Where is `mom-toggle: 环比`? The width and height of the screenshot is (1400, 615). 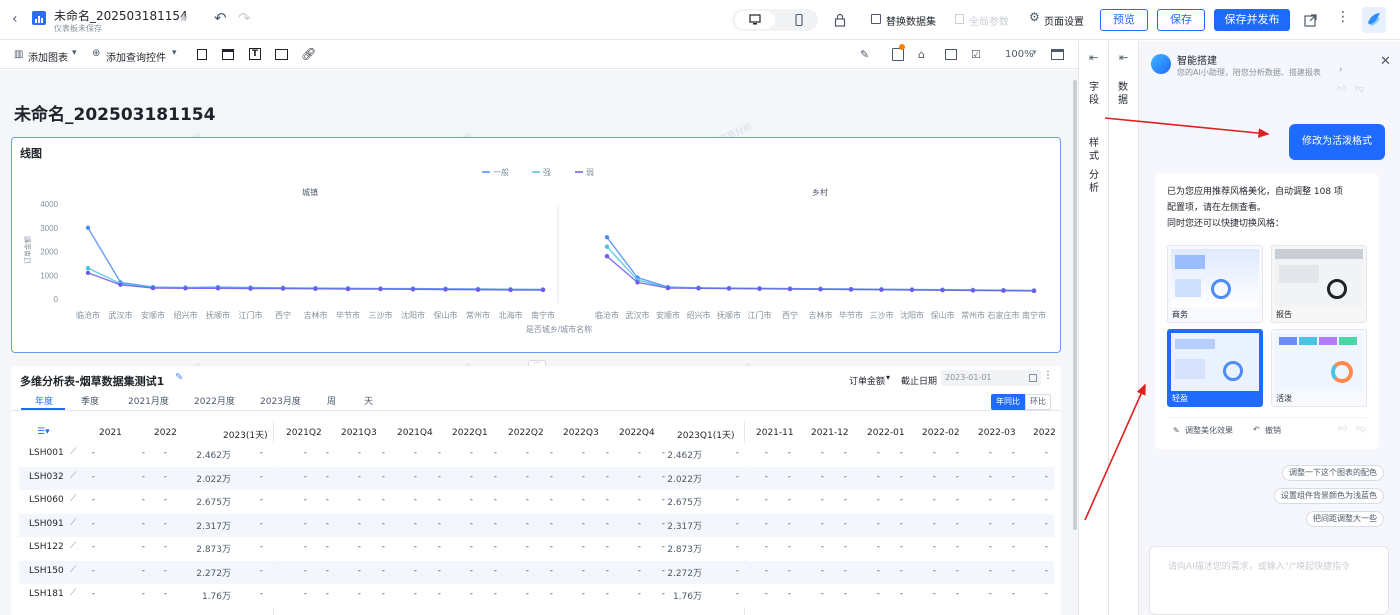 mom-toggle: 环比 is located at coordinates (1038, 402).